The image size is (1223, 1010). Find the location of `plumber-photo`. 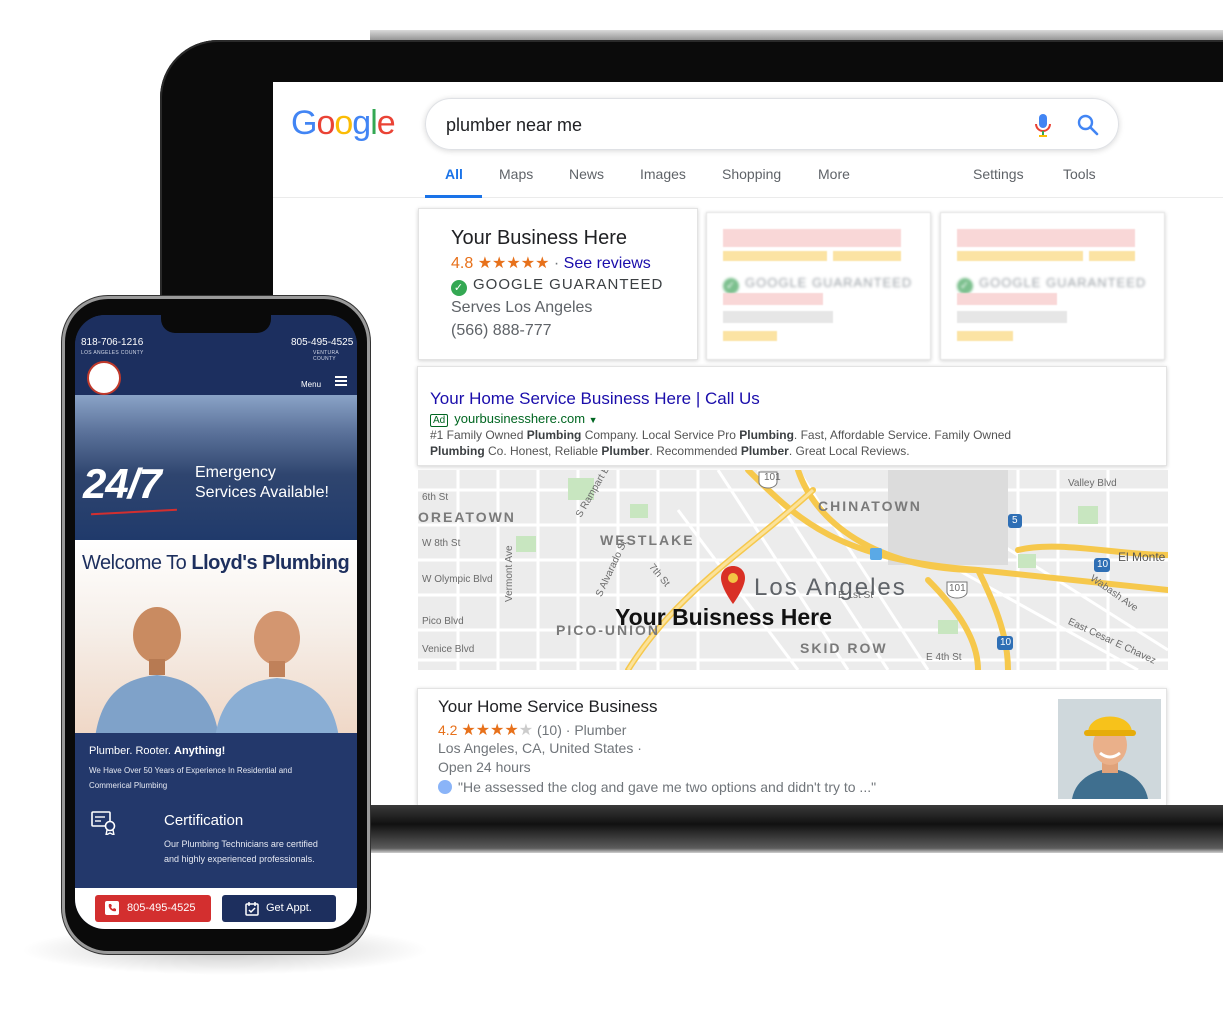

plumber-photo is located at coordinates (1109, 749).